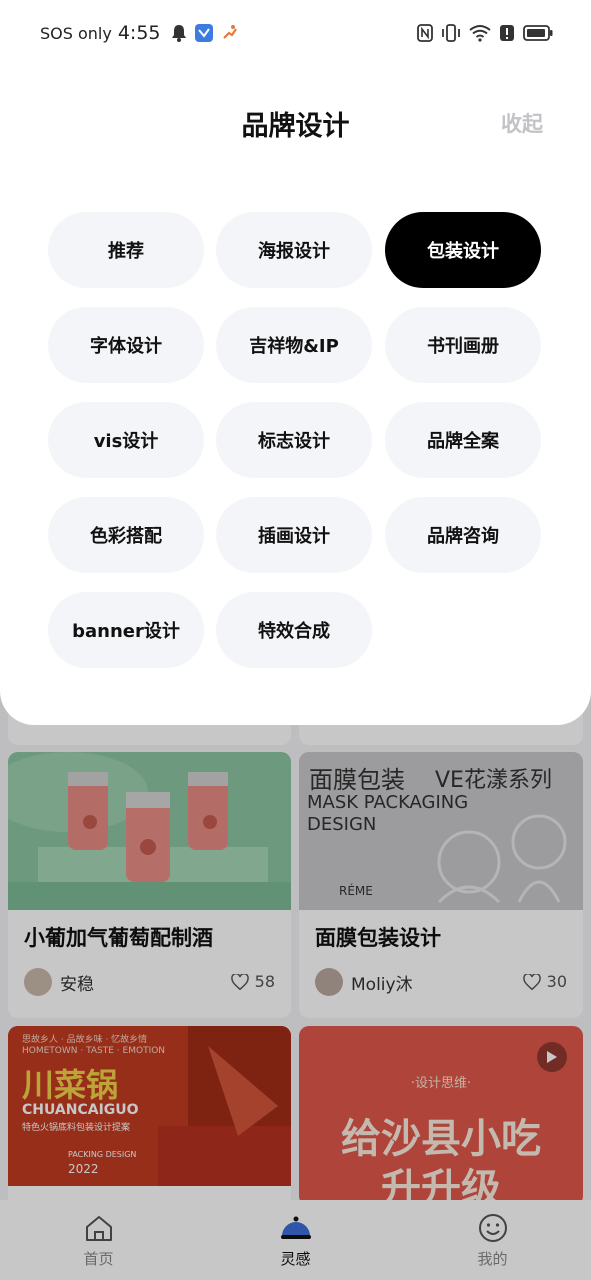 The image size is (591, 1280). Describe the element at coordinates (538, 33) in the screenshot. I see `battery-icon` at that location.